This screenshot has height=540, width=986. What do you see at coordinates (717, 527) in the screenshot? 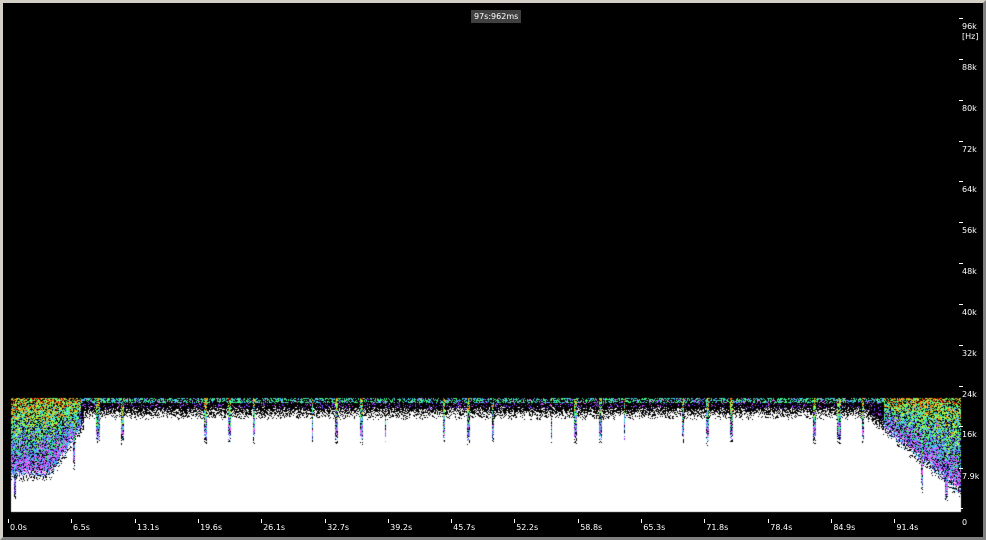
I see `x-tick-label: 71.8s` at bounding box center [717, 527].